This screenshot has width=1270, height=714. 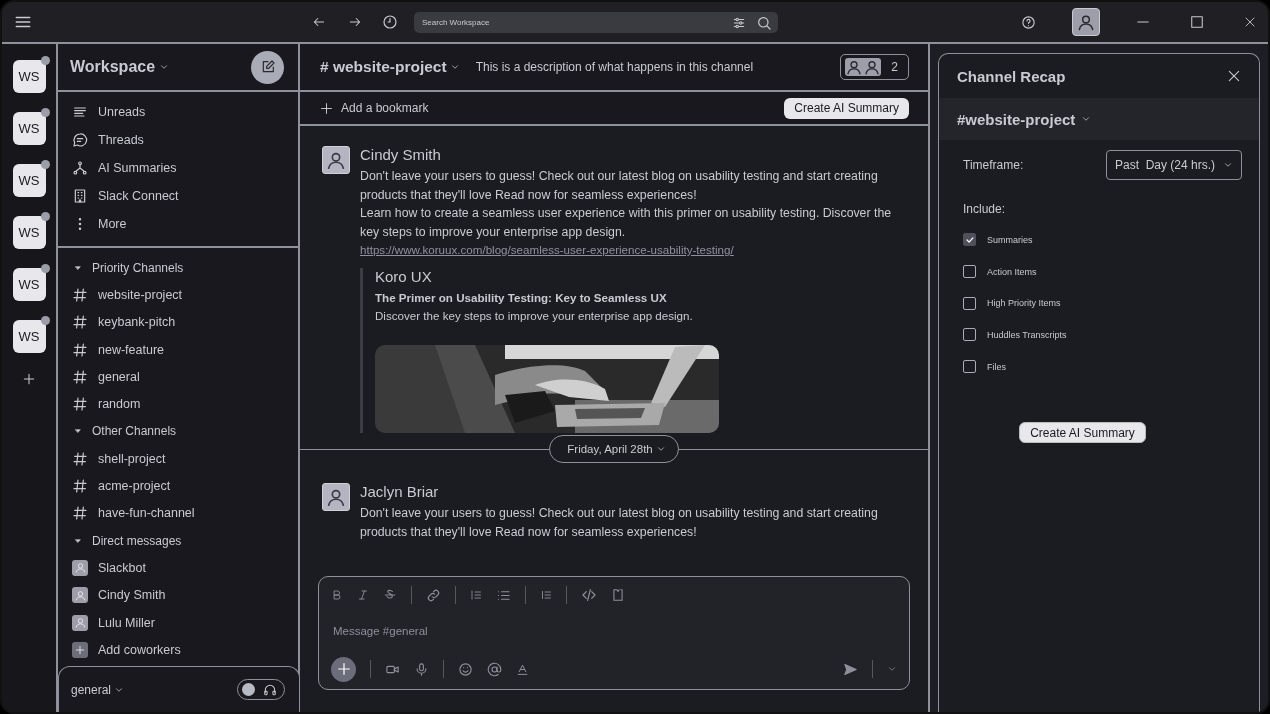 What do you see at coordinates (614, 449) in the screenshot?
I see `date-divider: Friday, April 28th` at bounding box center [614, 449].